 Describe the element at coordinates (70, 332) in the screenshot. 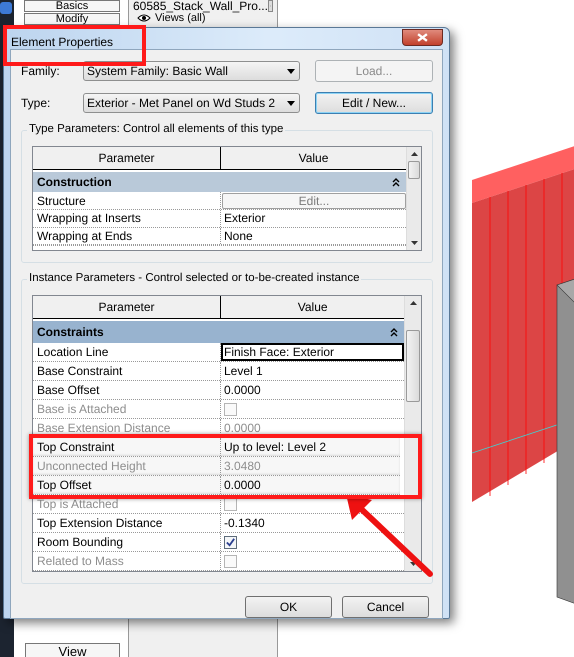

I see `group-name: Constraints` at that location.